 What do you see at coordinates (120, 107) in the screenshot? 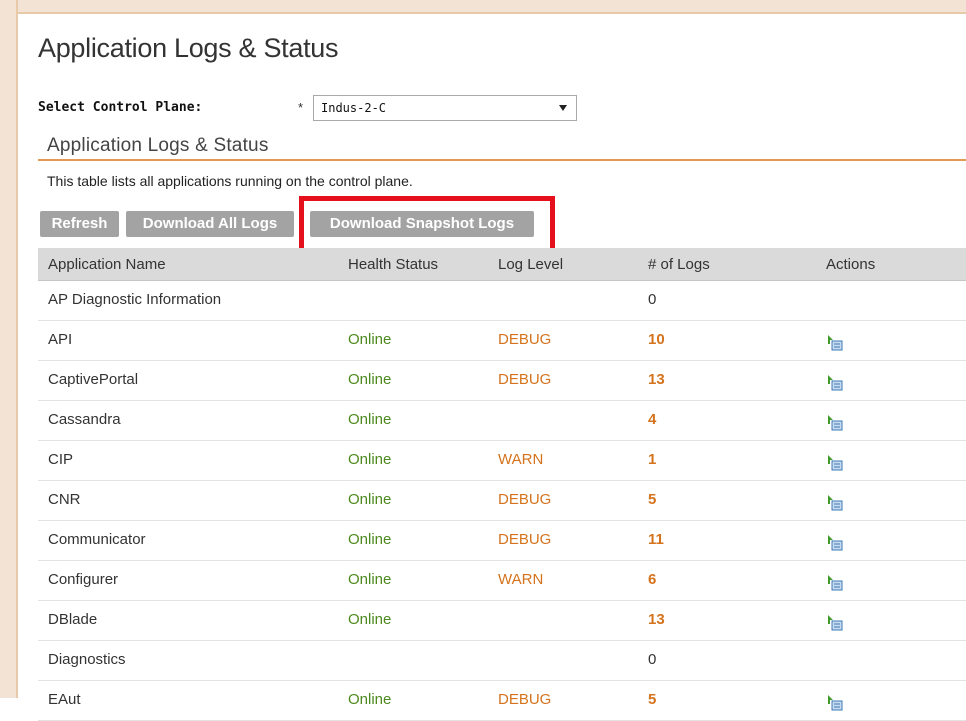
I see `control-plane-label: Select Control Plane:` at bounding box center [120, 107].